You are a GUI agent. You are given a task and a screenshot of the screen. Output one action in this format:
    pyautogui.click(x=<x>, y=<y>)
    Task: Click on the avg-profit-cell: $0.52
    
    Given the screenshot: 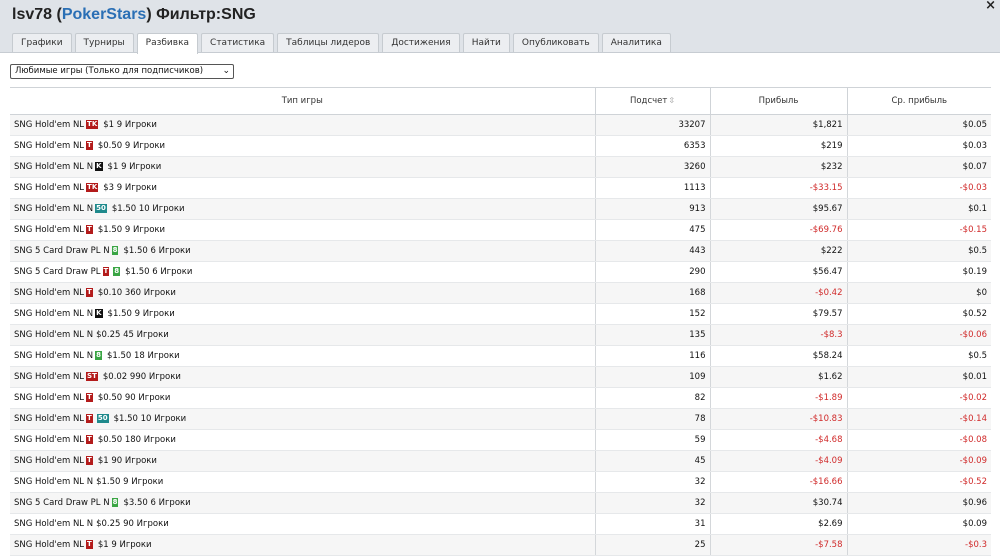 What is the action you would take?
    pyautogui.click(x=918, y=314)
    